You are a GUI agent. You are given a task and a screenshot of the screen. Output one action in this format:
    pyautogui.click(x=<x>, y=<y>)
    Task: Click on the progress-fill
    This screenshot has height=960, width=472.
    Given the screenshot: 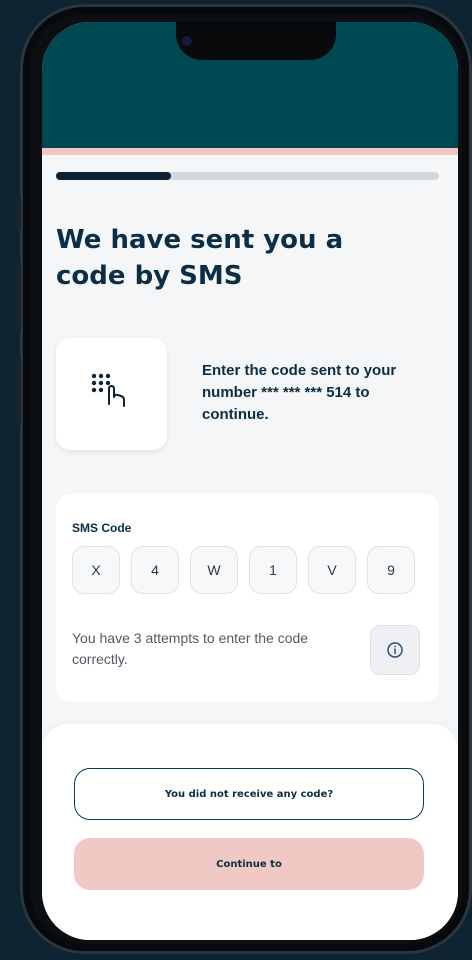 What is the action you would take?
    pyautogui.click(x=113, y=176)
    